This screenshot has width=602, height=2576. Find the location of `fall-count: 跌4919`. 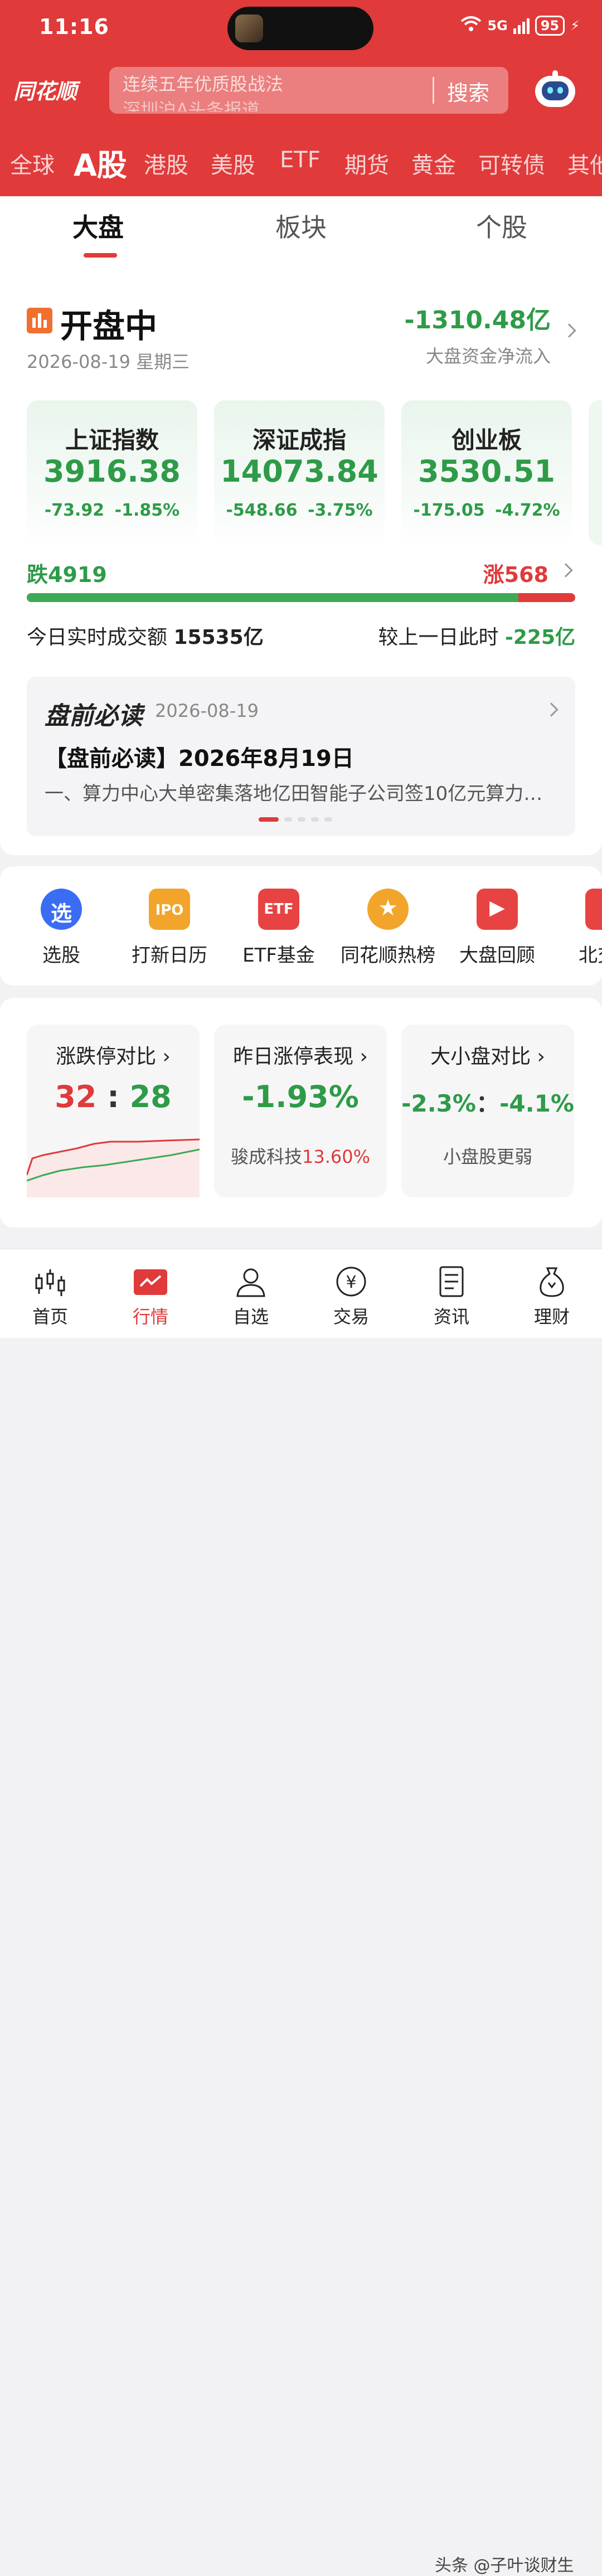

fall-count: 跌4919 is located at coordinates (67, 574).